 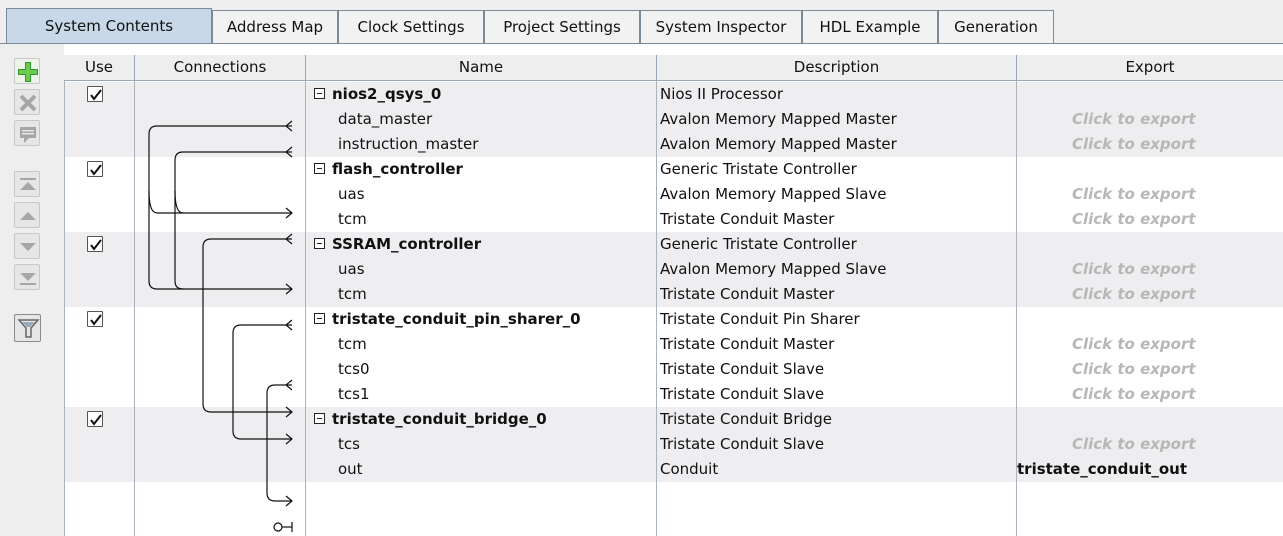 What do you see at coordinates (456, 319) in the screenshot?
I see `component-name: tristate_conduit_pin_sharer_0` at bounding box center [456, 319].